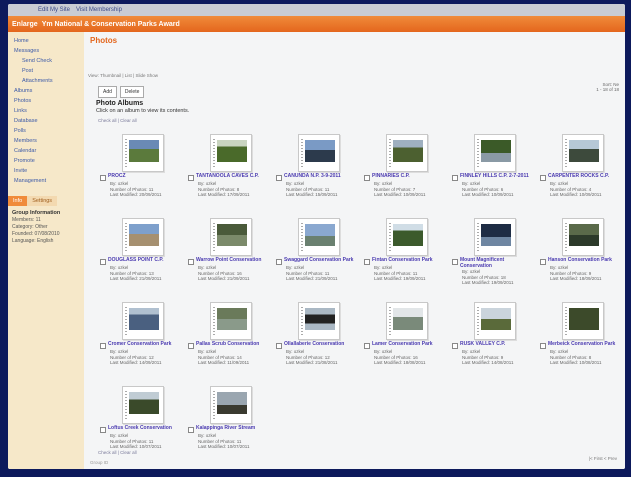  Describe the element at coordinates (225, 428) in the screenshot. I see `album-title: Kalappinga River Stream` at that location.